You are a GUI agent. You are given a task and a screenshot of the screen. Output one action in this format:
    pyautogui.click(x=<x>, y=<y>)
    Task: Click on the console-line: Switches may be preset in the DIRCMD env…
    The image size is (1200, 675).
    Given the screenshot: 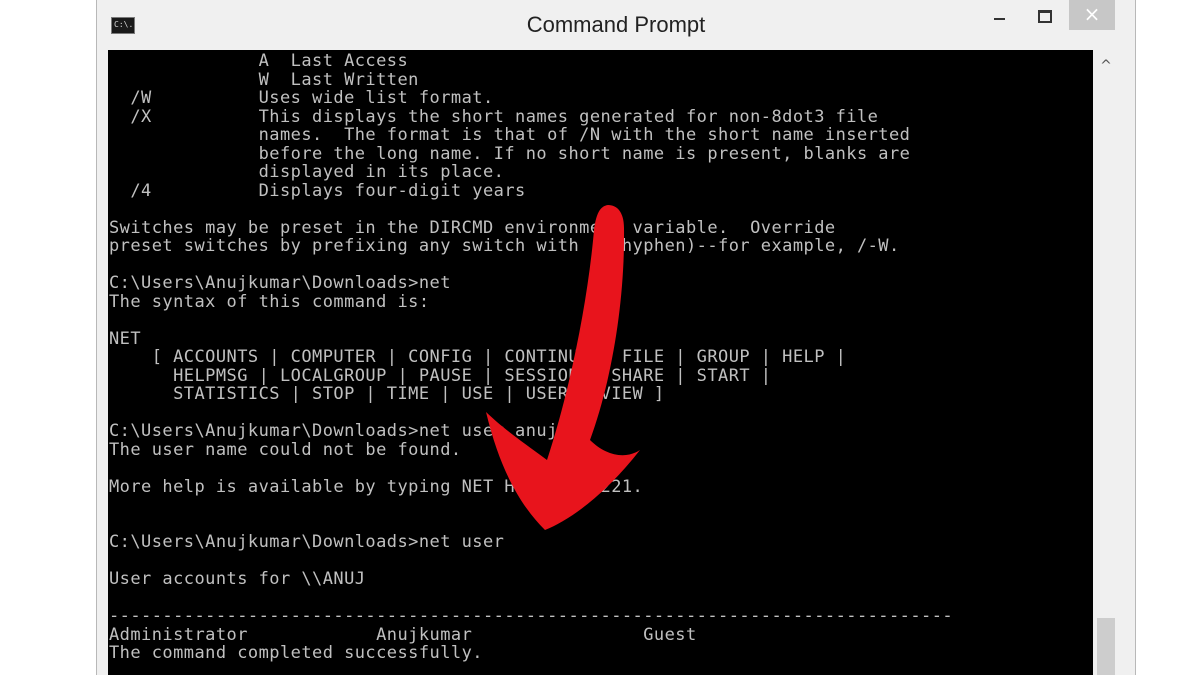 What is the action you would take?
    pyautogui.click(x=472, y=227)
    